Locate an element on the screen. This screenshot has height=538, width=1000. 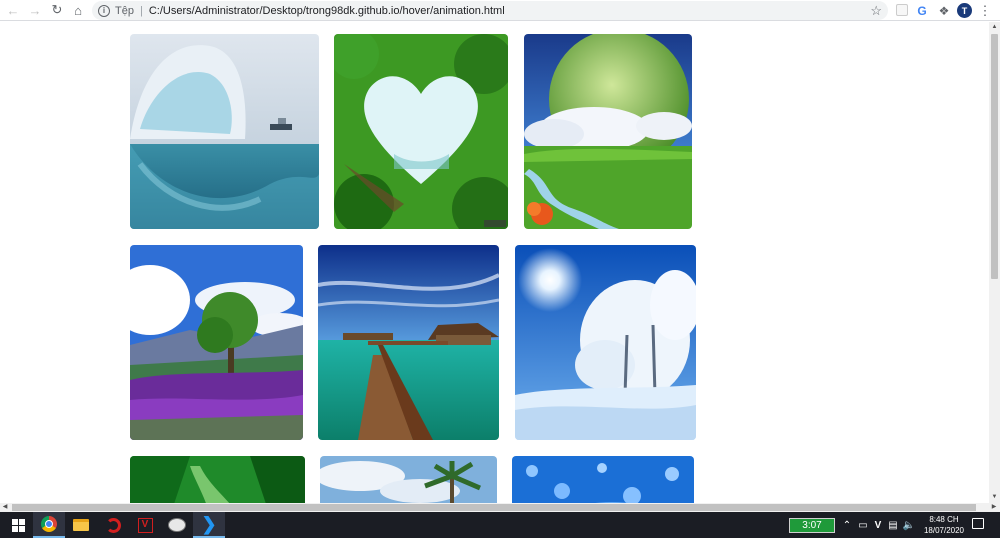
vertical-scrollbar: ▲ ▼ is located at coordinates (994, 262).